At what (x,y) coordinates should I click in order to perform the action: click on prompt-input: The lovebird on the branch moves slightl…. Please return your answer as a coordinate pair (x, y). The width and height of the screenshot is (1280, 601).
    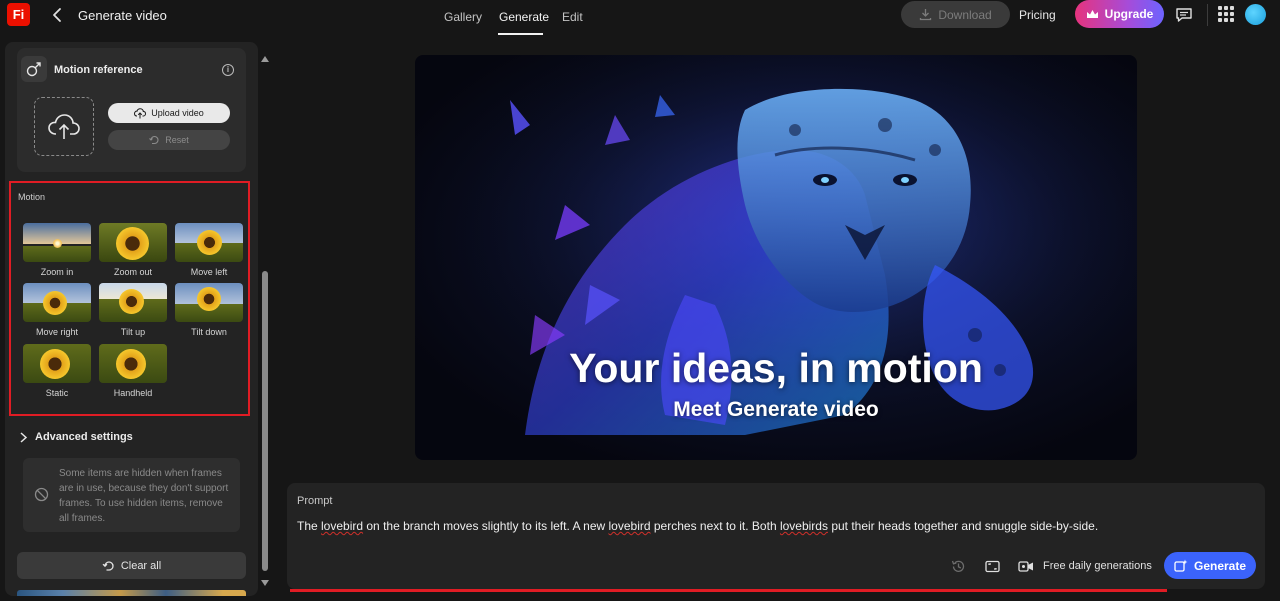
    Looking at the image, I should click on (772, 526).